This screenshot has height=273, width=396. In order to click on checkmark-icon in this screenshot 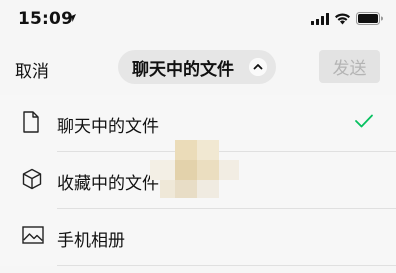, I will do `click(364, 121)`.